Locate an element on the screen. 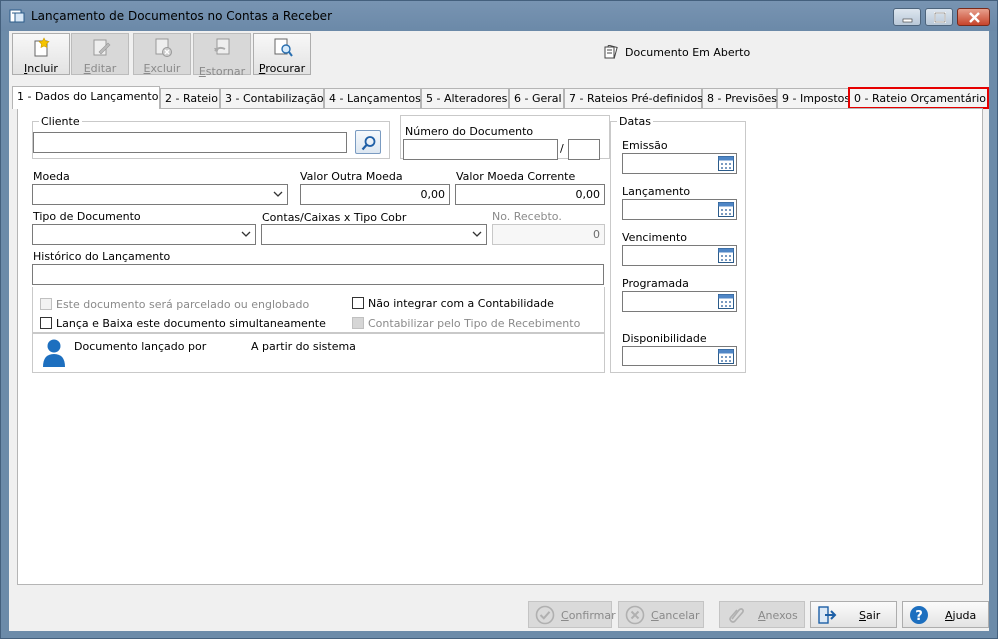 Image resolution: width=998 pixels, height=639 pixels. tab-dados-lancamento: 1 - Dados do Lançamento is located at coordinates (86, 97).